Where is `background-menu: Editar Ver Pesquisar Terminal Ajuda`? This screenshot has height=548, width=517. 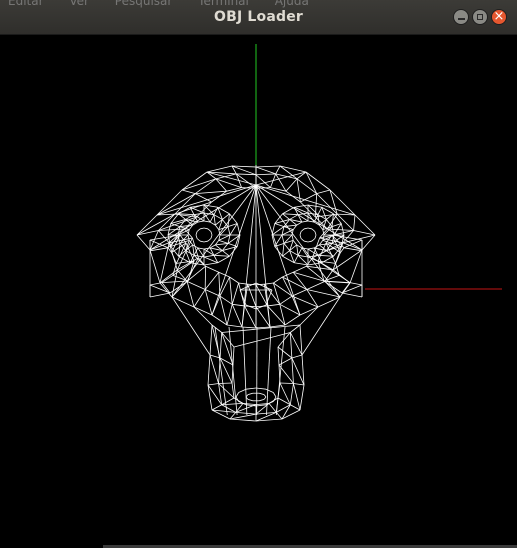 background-menu: Editar Ver Pesquisar Terminal Ajuda is located at coordinates (161, 4).